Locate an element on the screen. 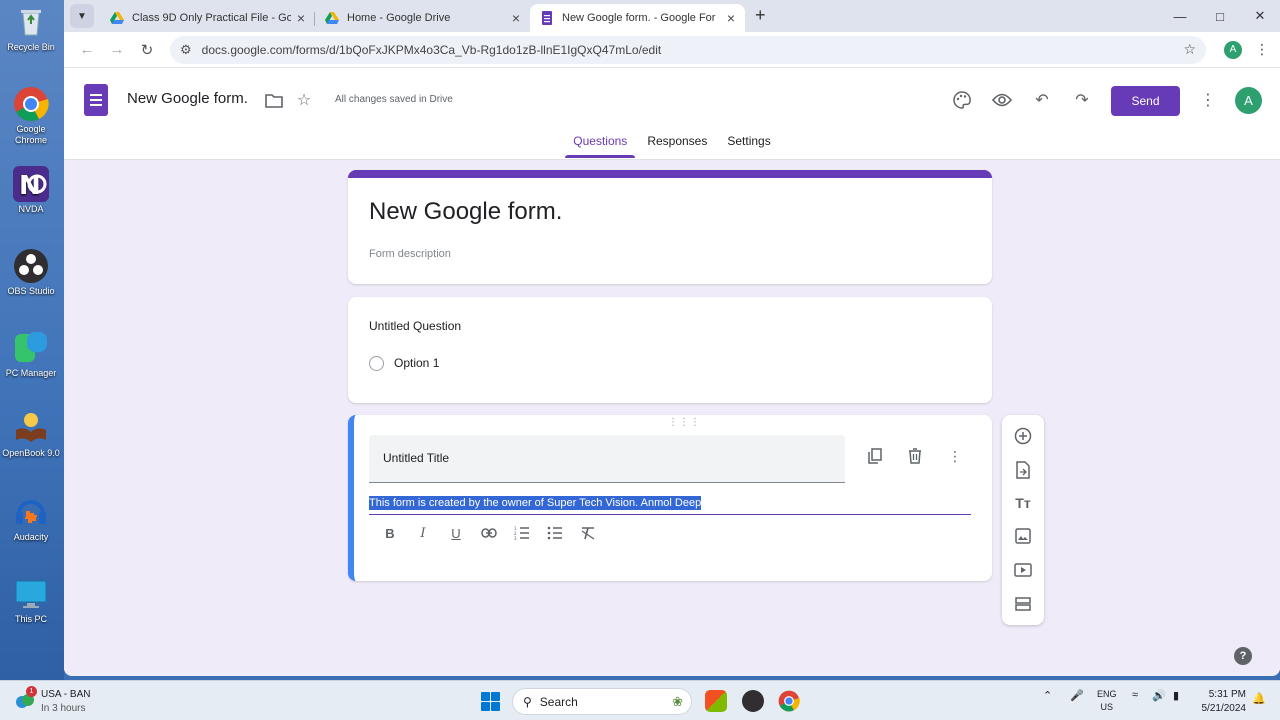 This screenshot has width=1280, height=720. form-title-card: New Google form. Form description is located at coordinates (670, 227).